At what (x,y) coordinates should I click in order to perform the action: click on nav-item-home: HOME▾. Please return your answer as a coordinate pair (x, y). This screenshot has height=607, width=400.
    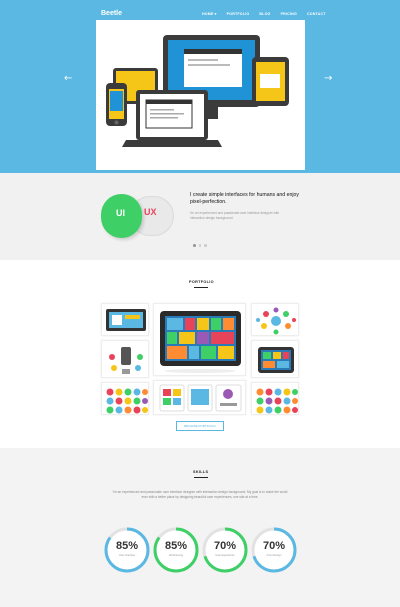
    Looking at the image, I should click on (209, 14).